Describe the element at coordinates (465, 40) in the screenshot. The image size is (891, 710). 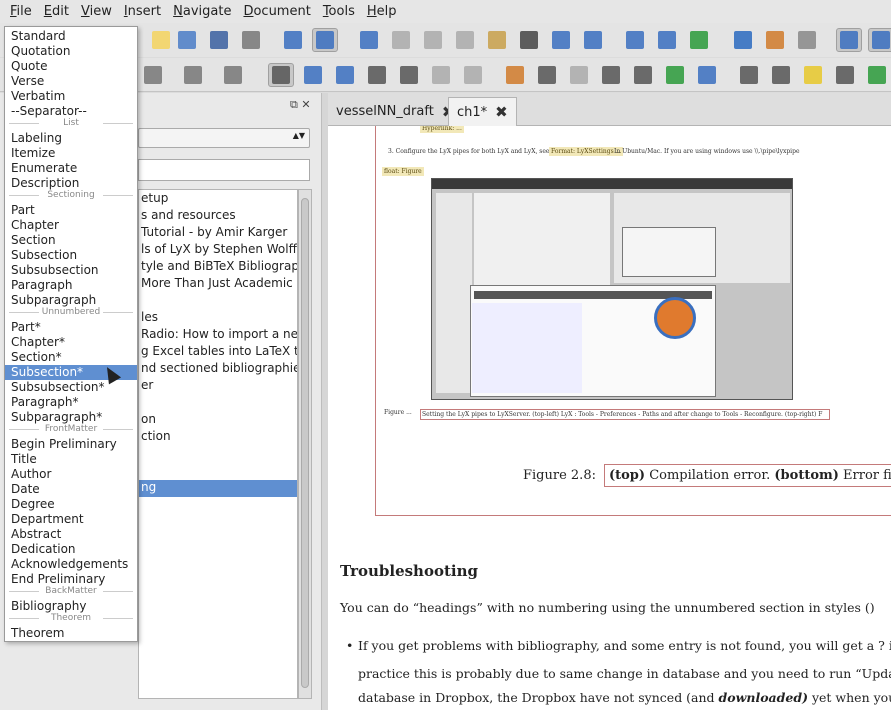
I see `copy-button` at that location.